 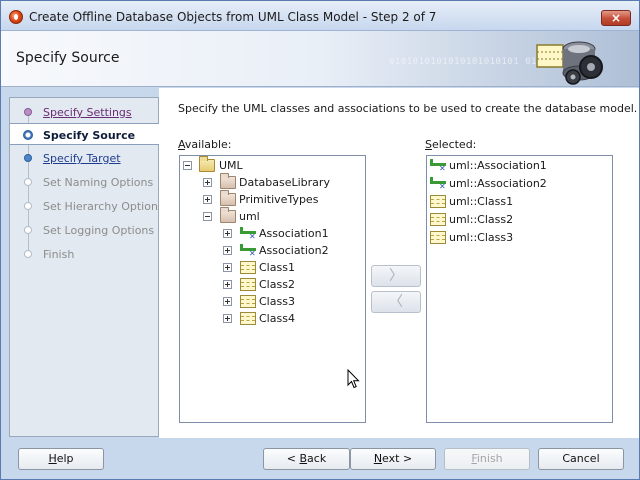 I want to click on tree-node-class4: Class4, so click(x=272, y=318).